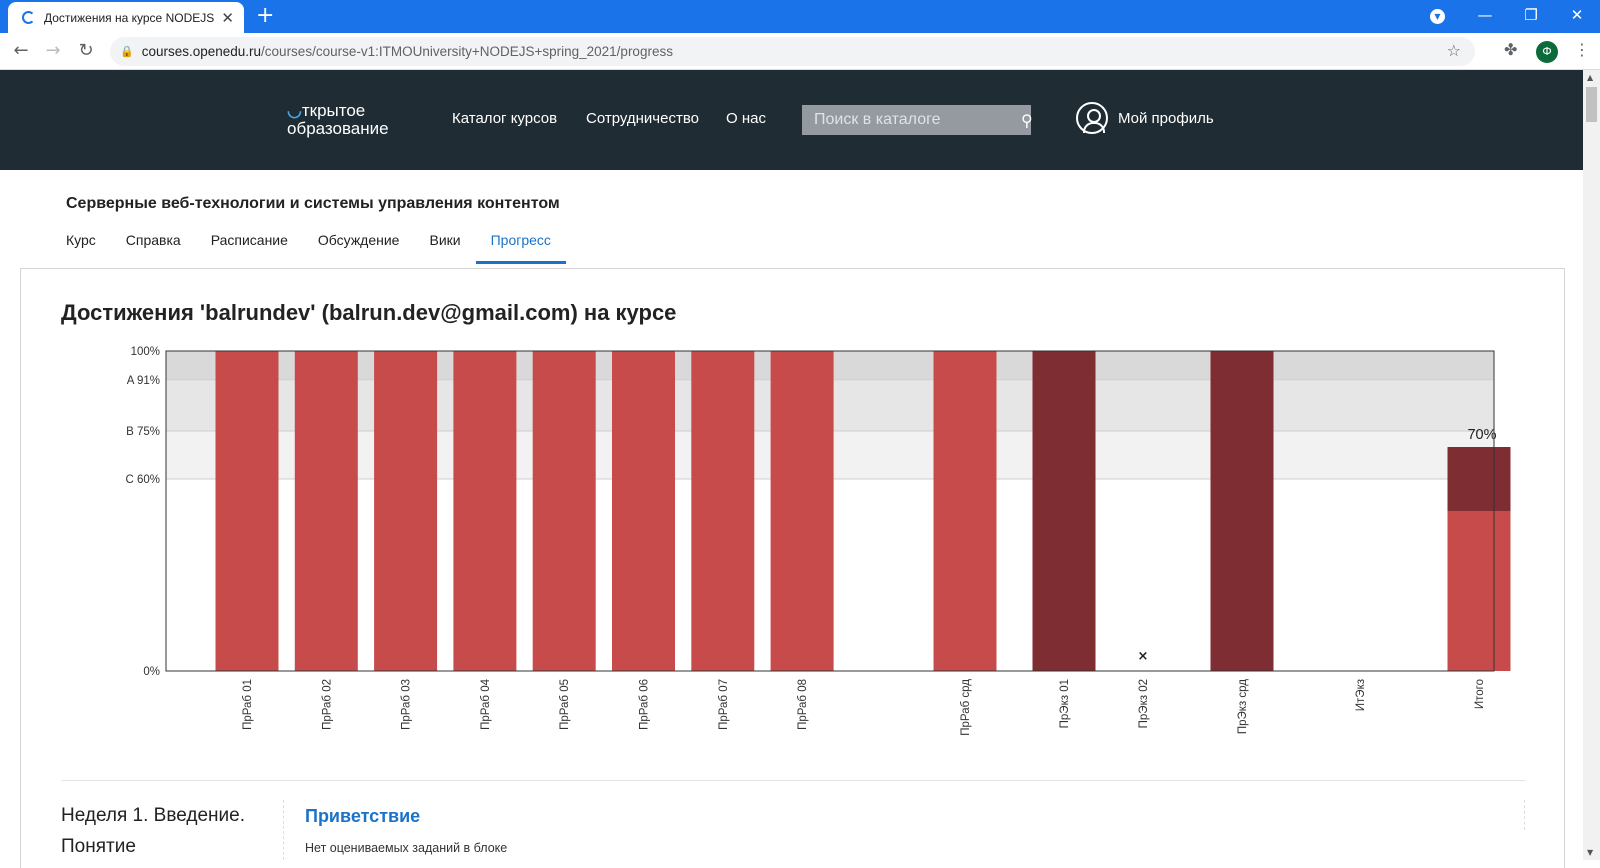 The image size is (1600, 868). What do you see at coordinates (1143, 656) in the screenshot?
I see `dropped-marker: ×` at bounding box center [1143, 656].